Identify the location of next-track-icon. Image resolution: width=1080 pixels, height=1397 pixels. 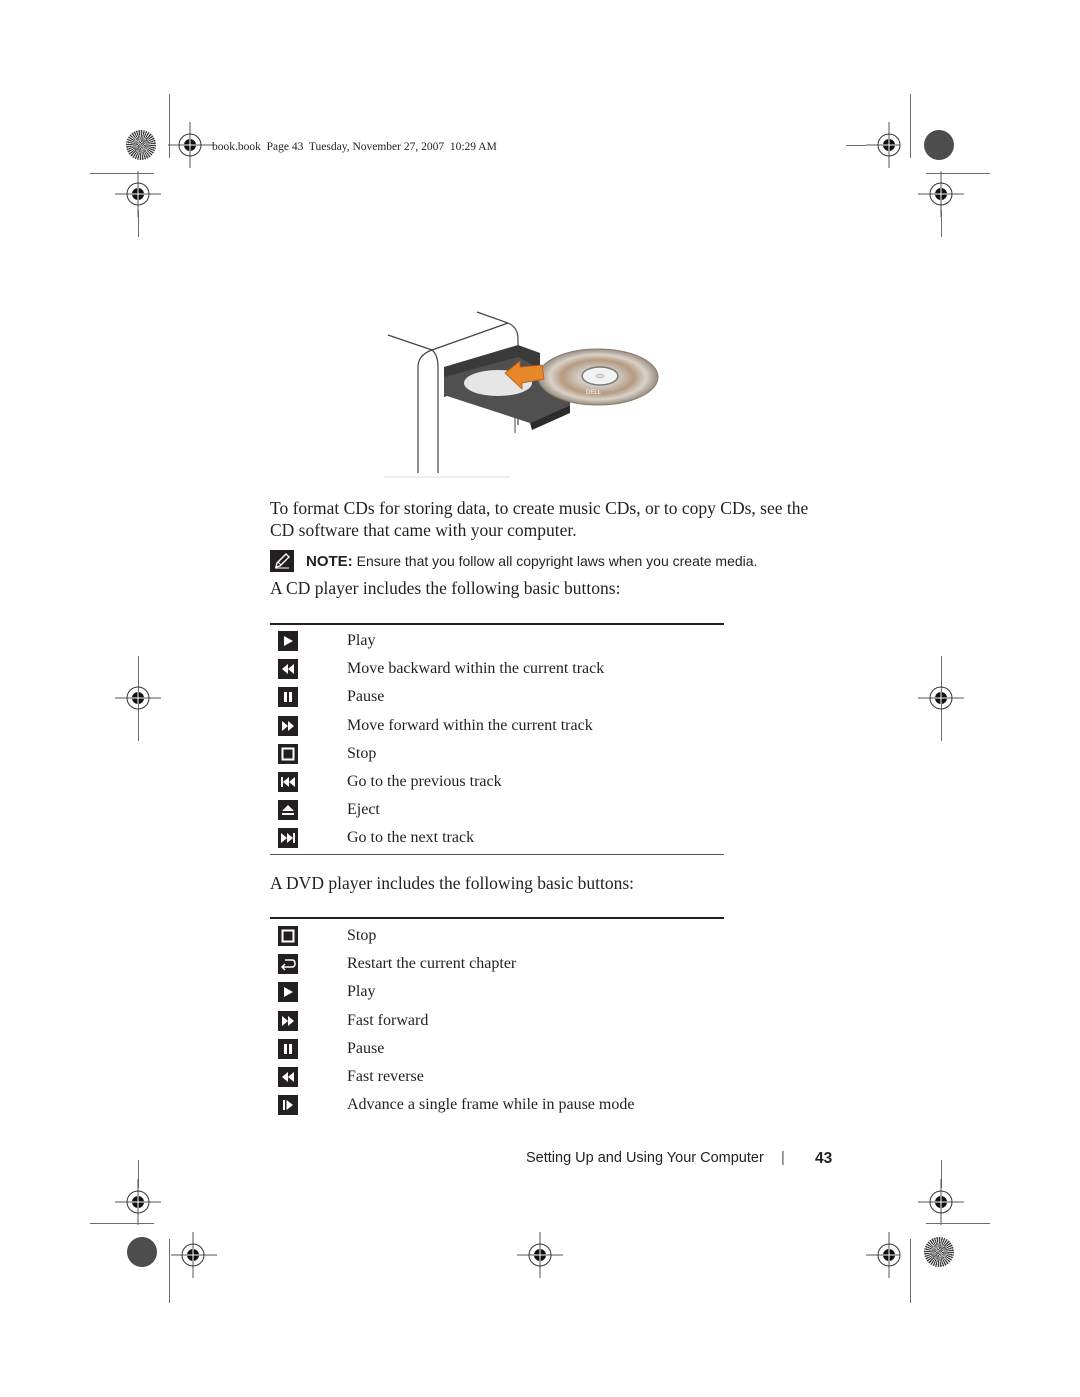
(288, 838).